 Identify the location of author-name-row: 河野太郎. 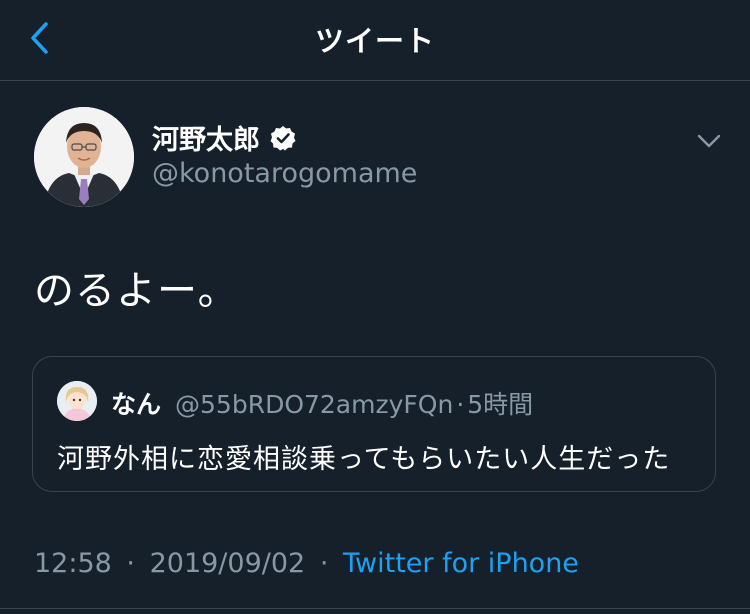
(224, 137).